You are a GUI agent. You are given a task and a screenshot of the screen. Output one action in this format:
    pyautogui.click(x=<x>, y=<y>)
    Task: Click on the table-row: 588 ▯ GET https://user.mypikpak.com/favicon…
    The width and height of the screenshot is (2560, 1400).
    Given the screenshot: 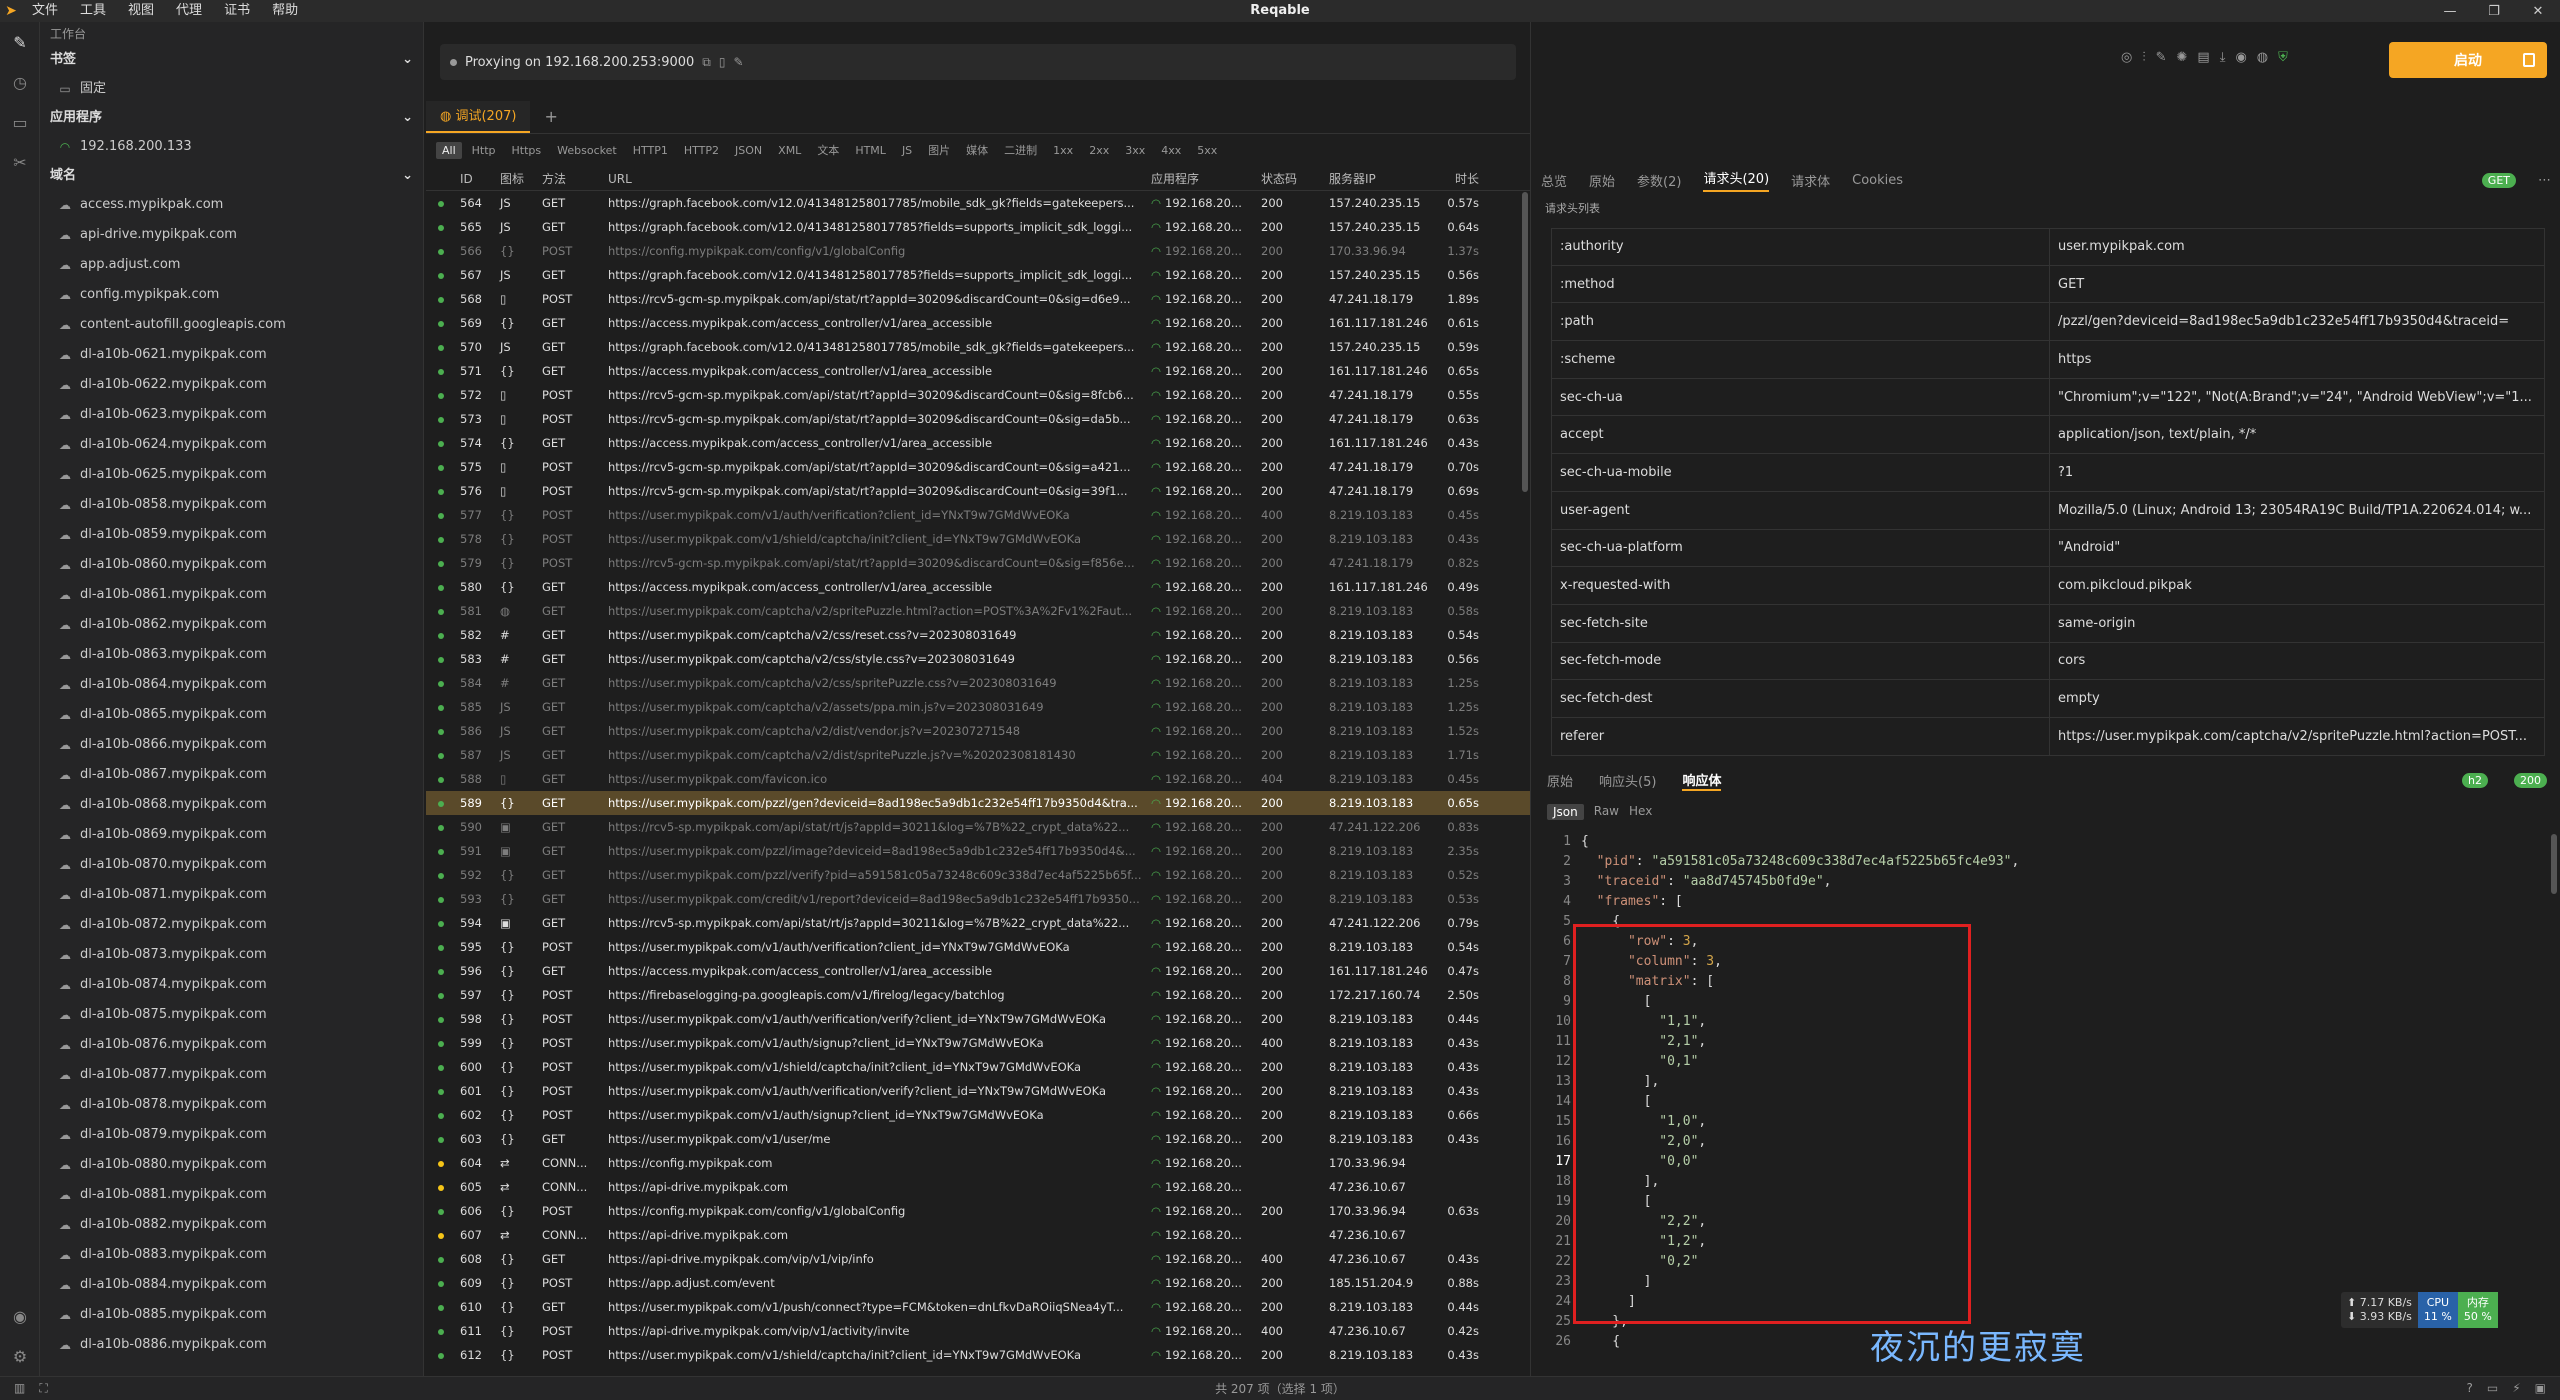 What is the action you would take?
    pyautogui.click(x=978, y=779)
    